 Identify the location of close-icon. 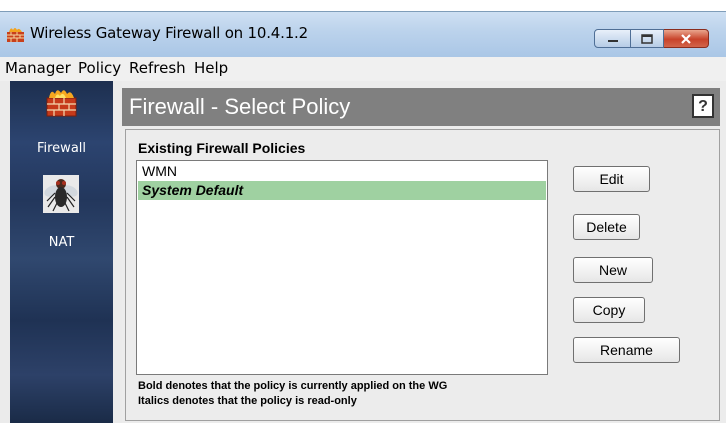
(686, 38).